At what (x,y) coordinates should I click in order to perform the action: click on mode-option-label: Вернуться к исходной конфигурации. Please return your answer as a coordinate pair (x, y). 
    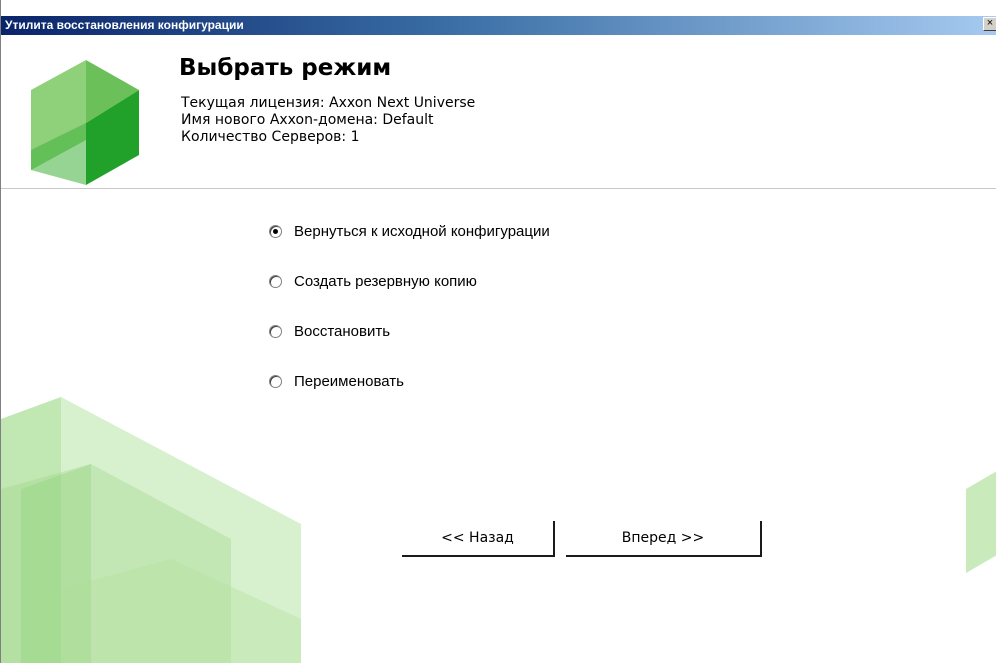
    Looking at the image, I should click on (422, 231).